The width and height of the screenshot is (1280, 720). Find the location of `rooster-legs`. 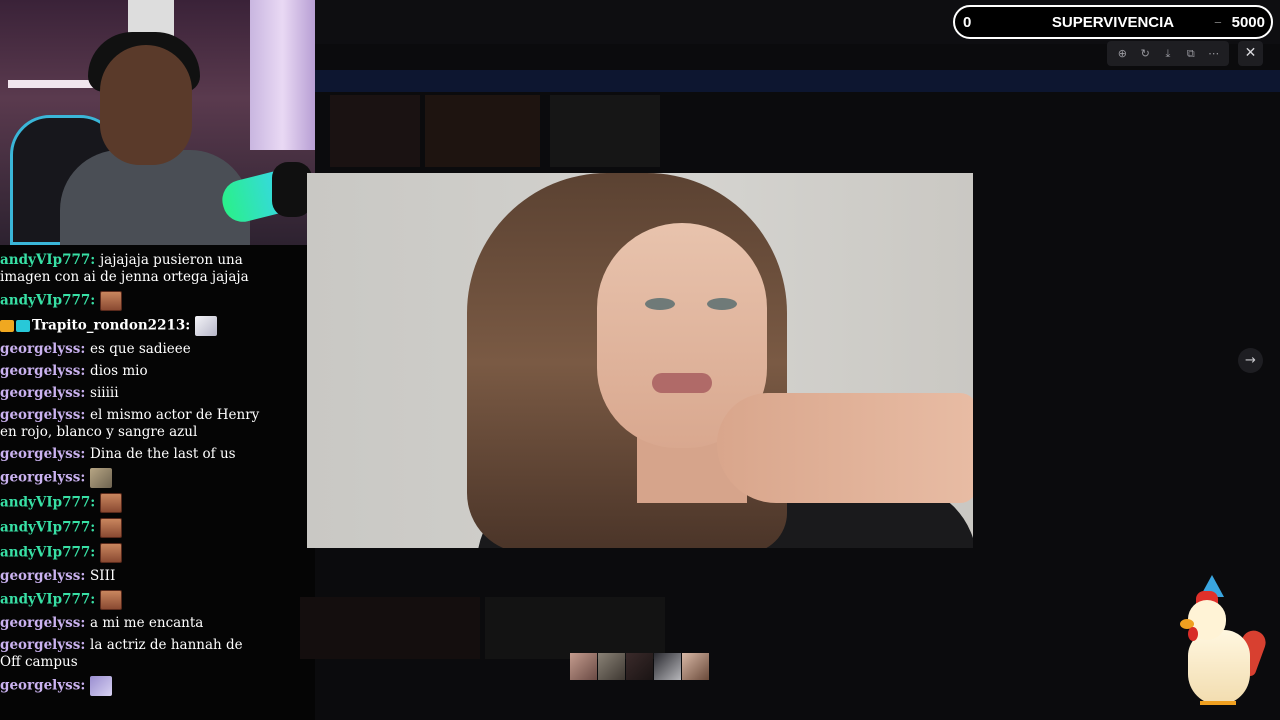

rooster-legs is located at coordinates (1218, 706).